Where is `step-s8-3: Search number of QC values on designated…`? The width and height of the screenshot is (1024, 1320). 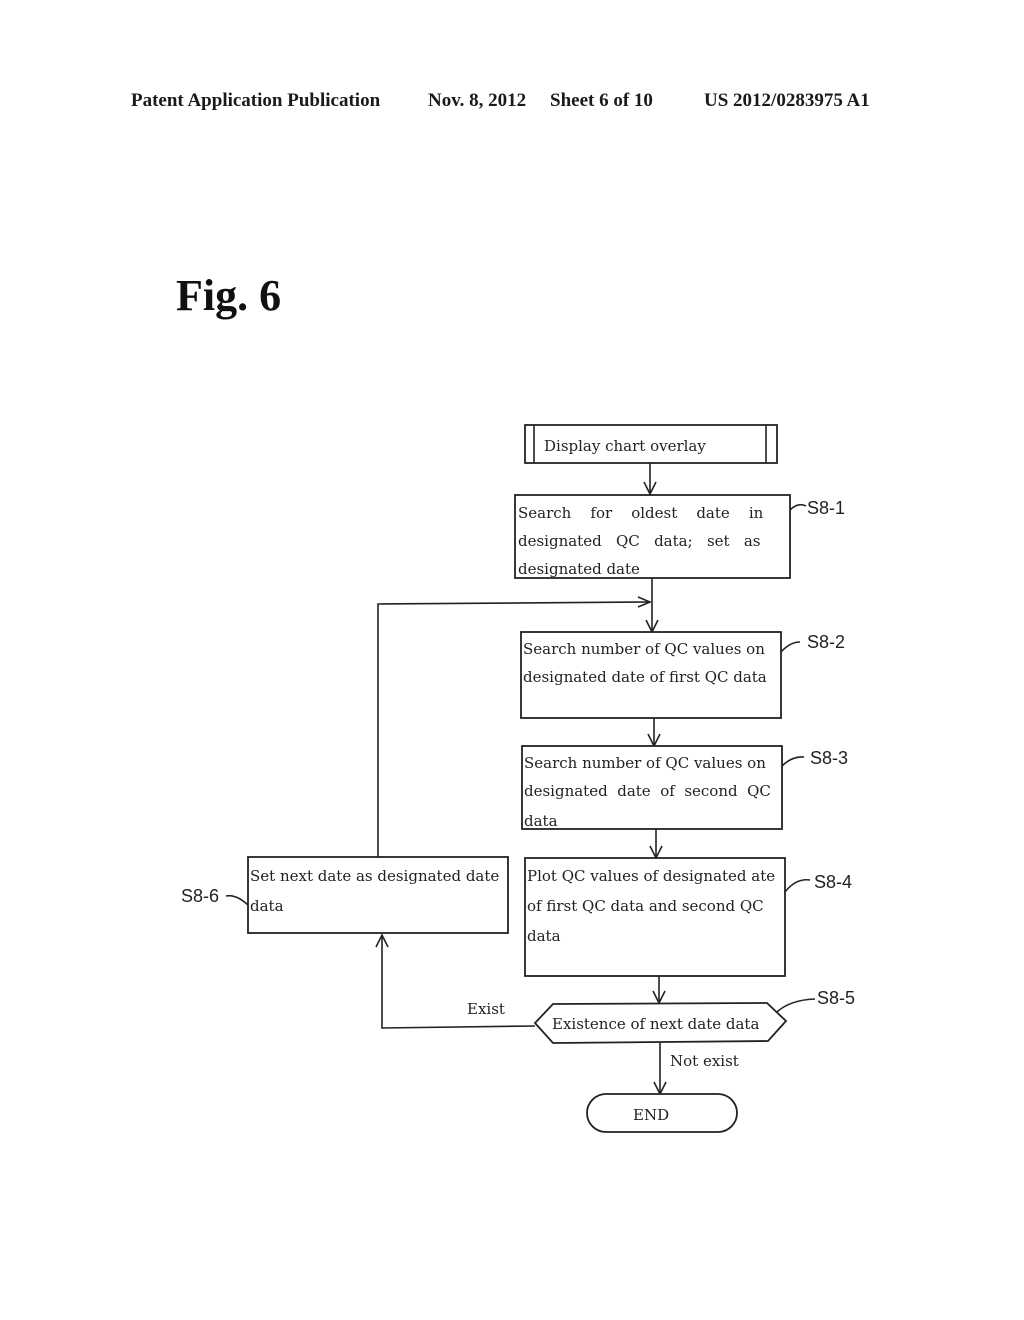 step-s8-3: Search number of QC values on designated… is located at coordinates (684, 787).